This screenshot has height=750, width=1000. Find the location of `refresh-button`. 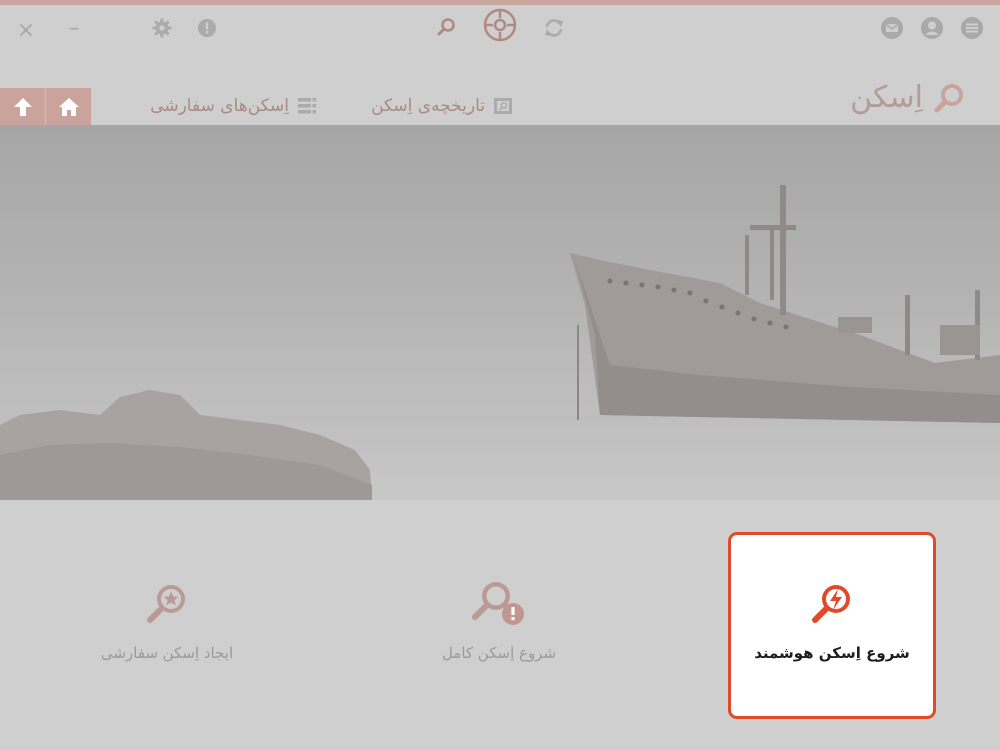

refresh-button is located at coordinates (554, 28).